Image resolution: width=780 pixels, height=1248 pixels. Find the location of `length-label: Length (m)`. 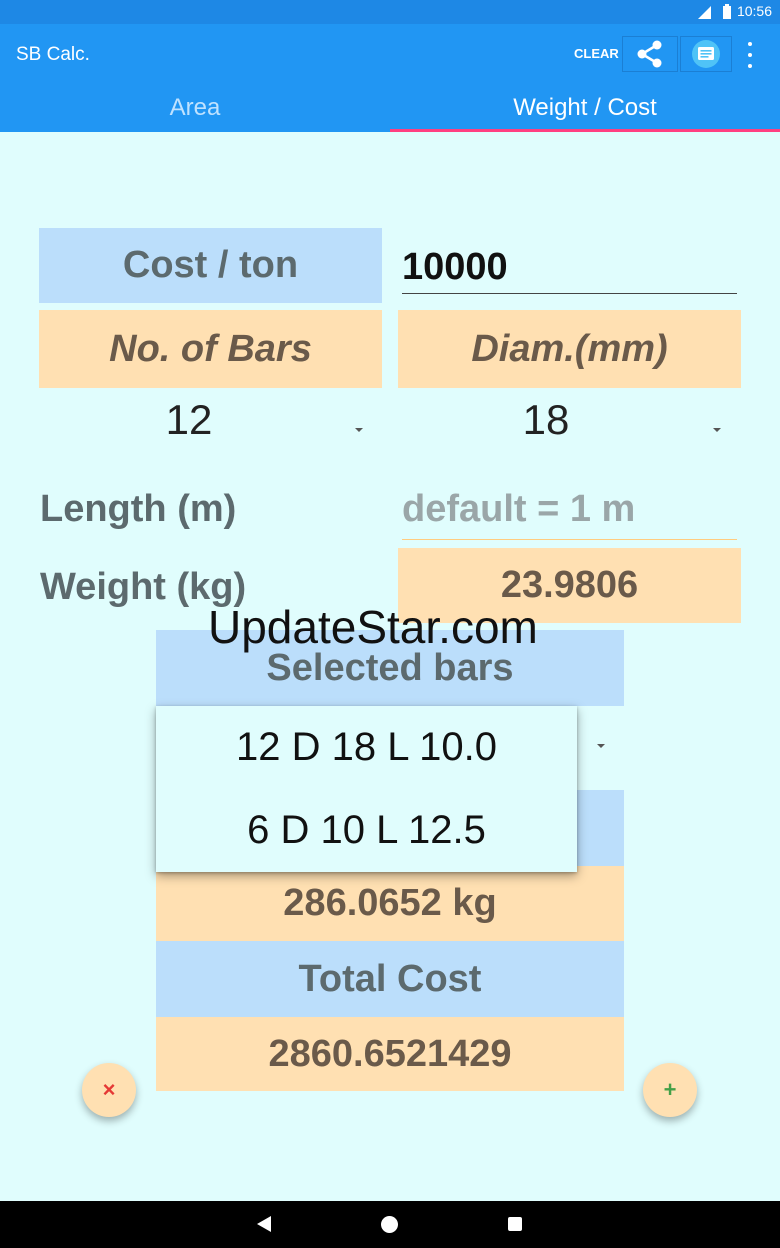

length-label: Length (m) is located at coordinates (138, 509).